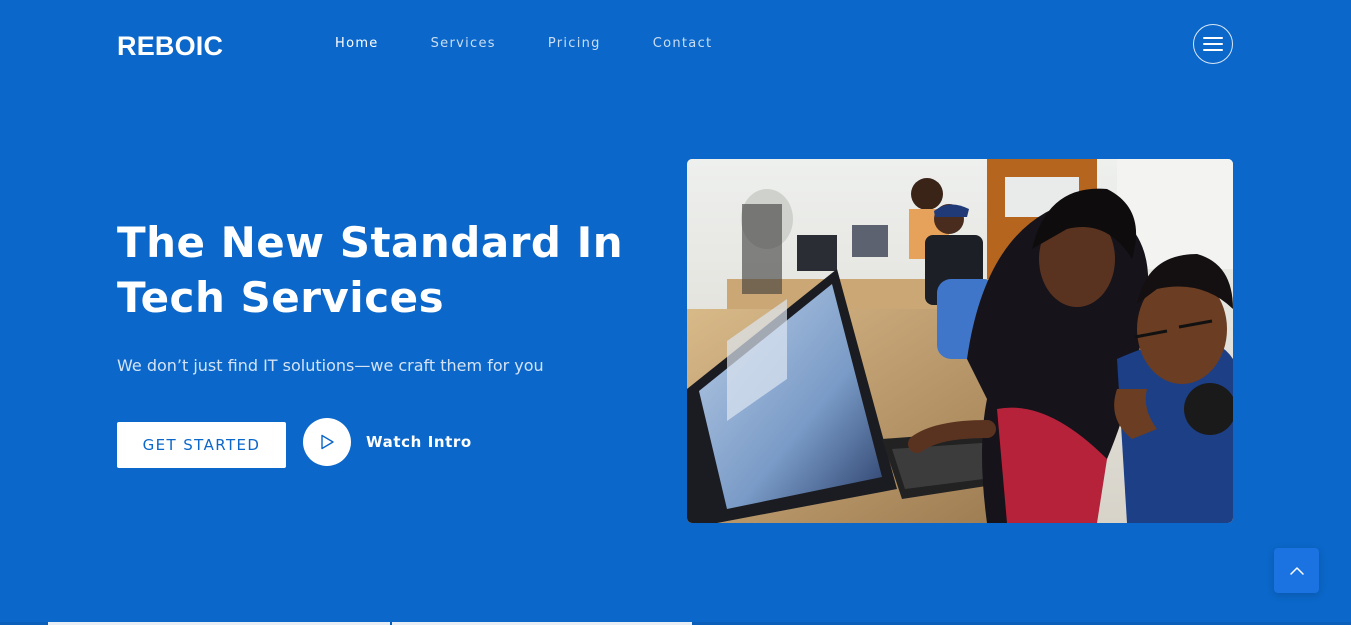 The width and height of the screenshot is (1351, 625). What do you see at coordinates (683, 44) in the screenshot?
I see `nav-item-contact: Contact` at bounding box center [683, 44].